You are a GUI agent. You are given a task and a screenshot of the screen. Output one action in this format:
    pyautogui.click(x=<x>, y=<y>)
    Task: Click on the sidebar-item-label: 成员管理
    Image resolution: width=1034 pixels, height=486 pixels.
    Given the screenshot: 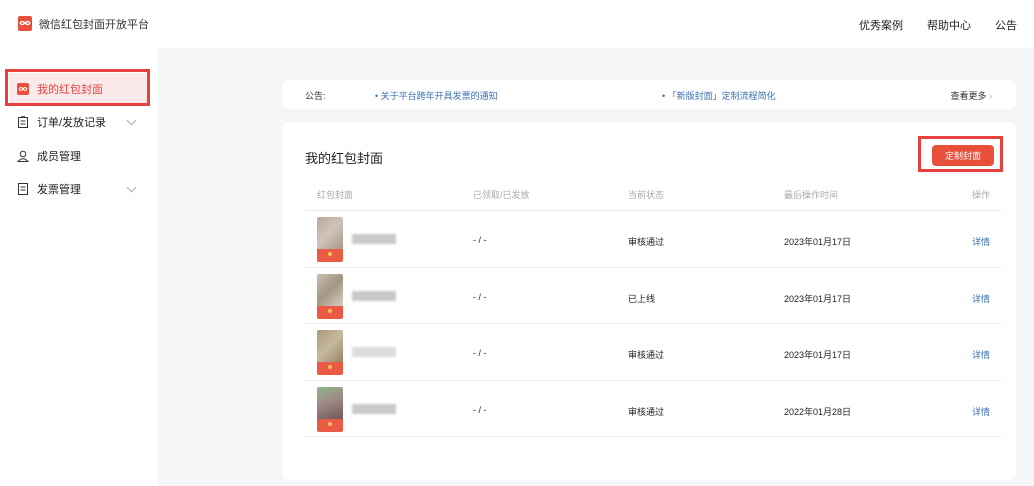 What is the action you would take?
    pyautogui.click(x=59, y=157)
    